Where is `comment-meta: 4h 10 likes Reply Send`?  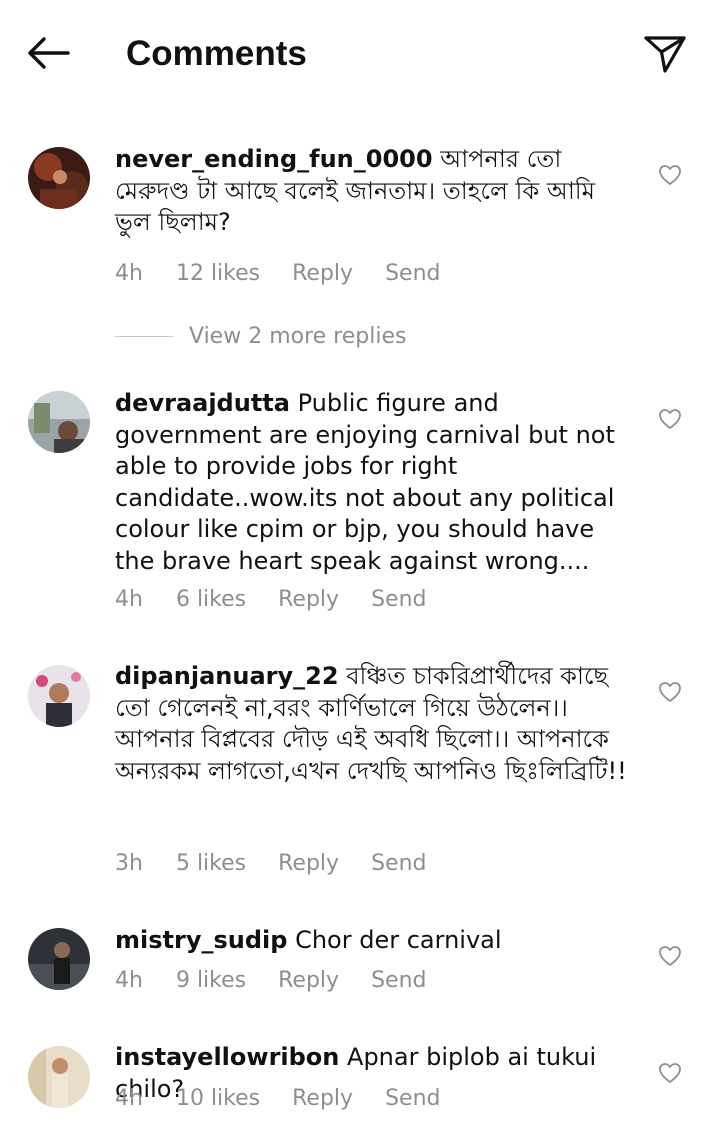 comment-meta: 4h 10 likes Reply Send is located at coordinates (293, 1099).